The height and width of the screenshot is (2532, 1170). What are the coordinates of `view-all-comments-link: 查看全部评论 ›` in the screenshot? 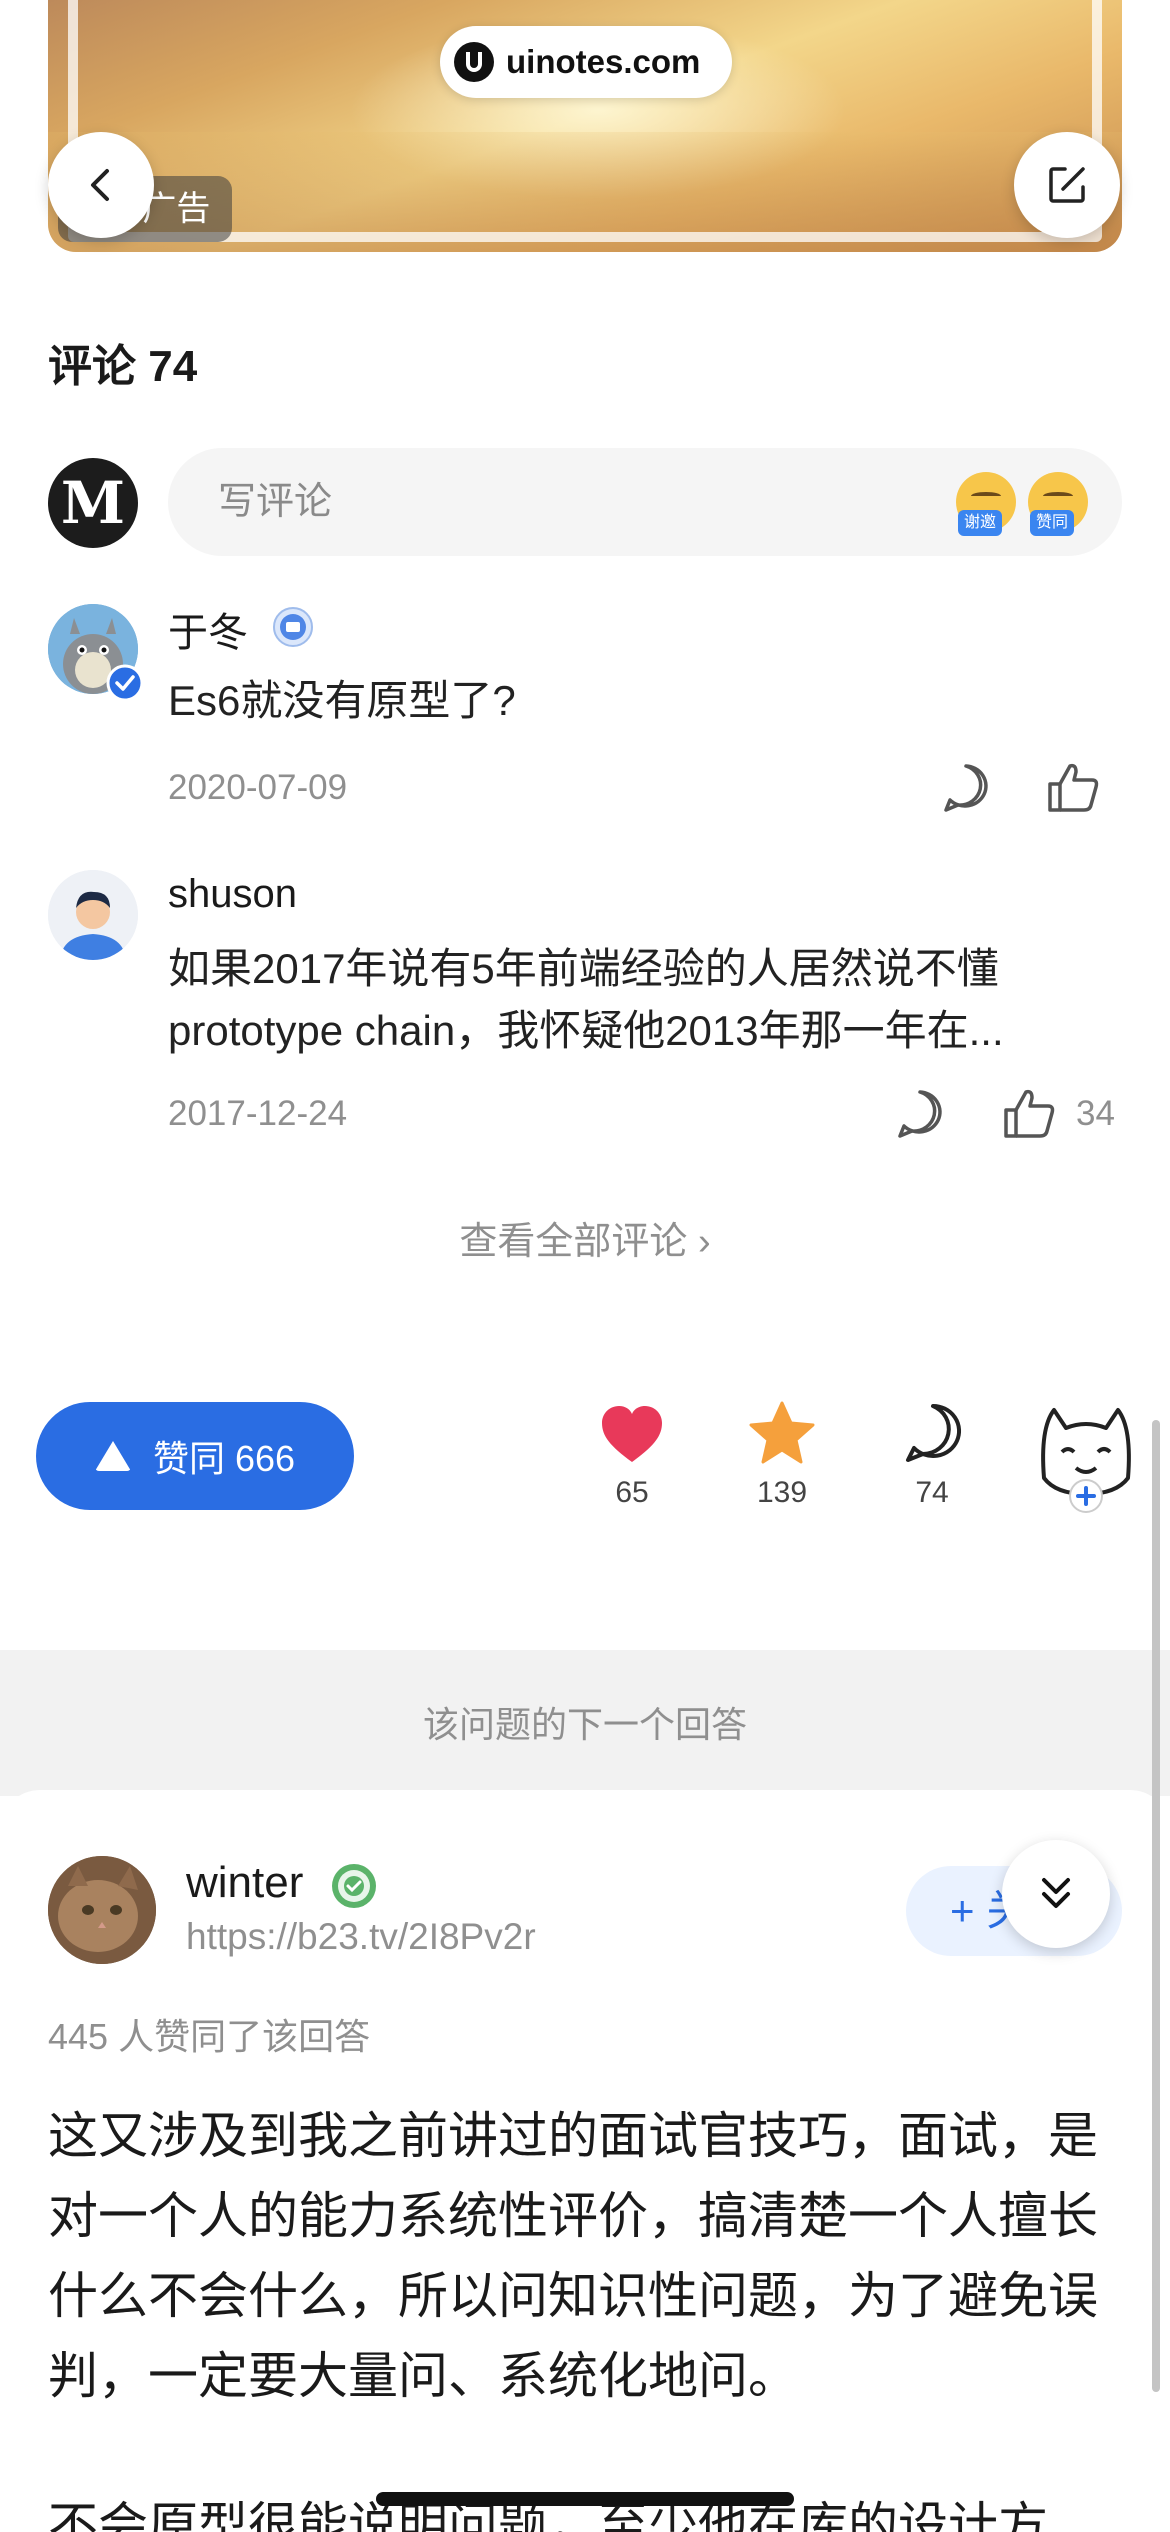 It's located at (585, 1237).